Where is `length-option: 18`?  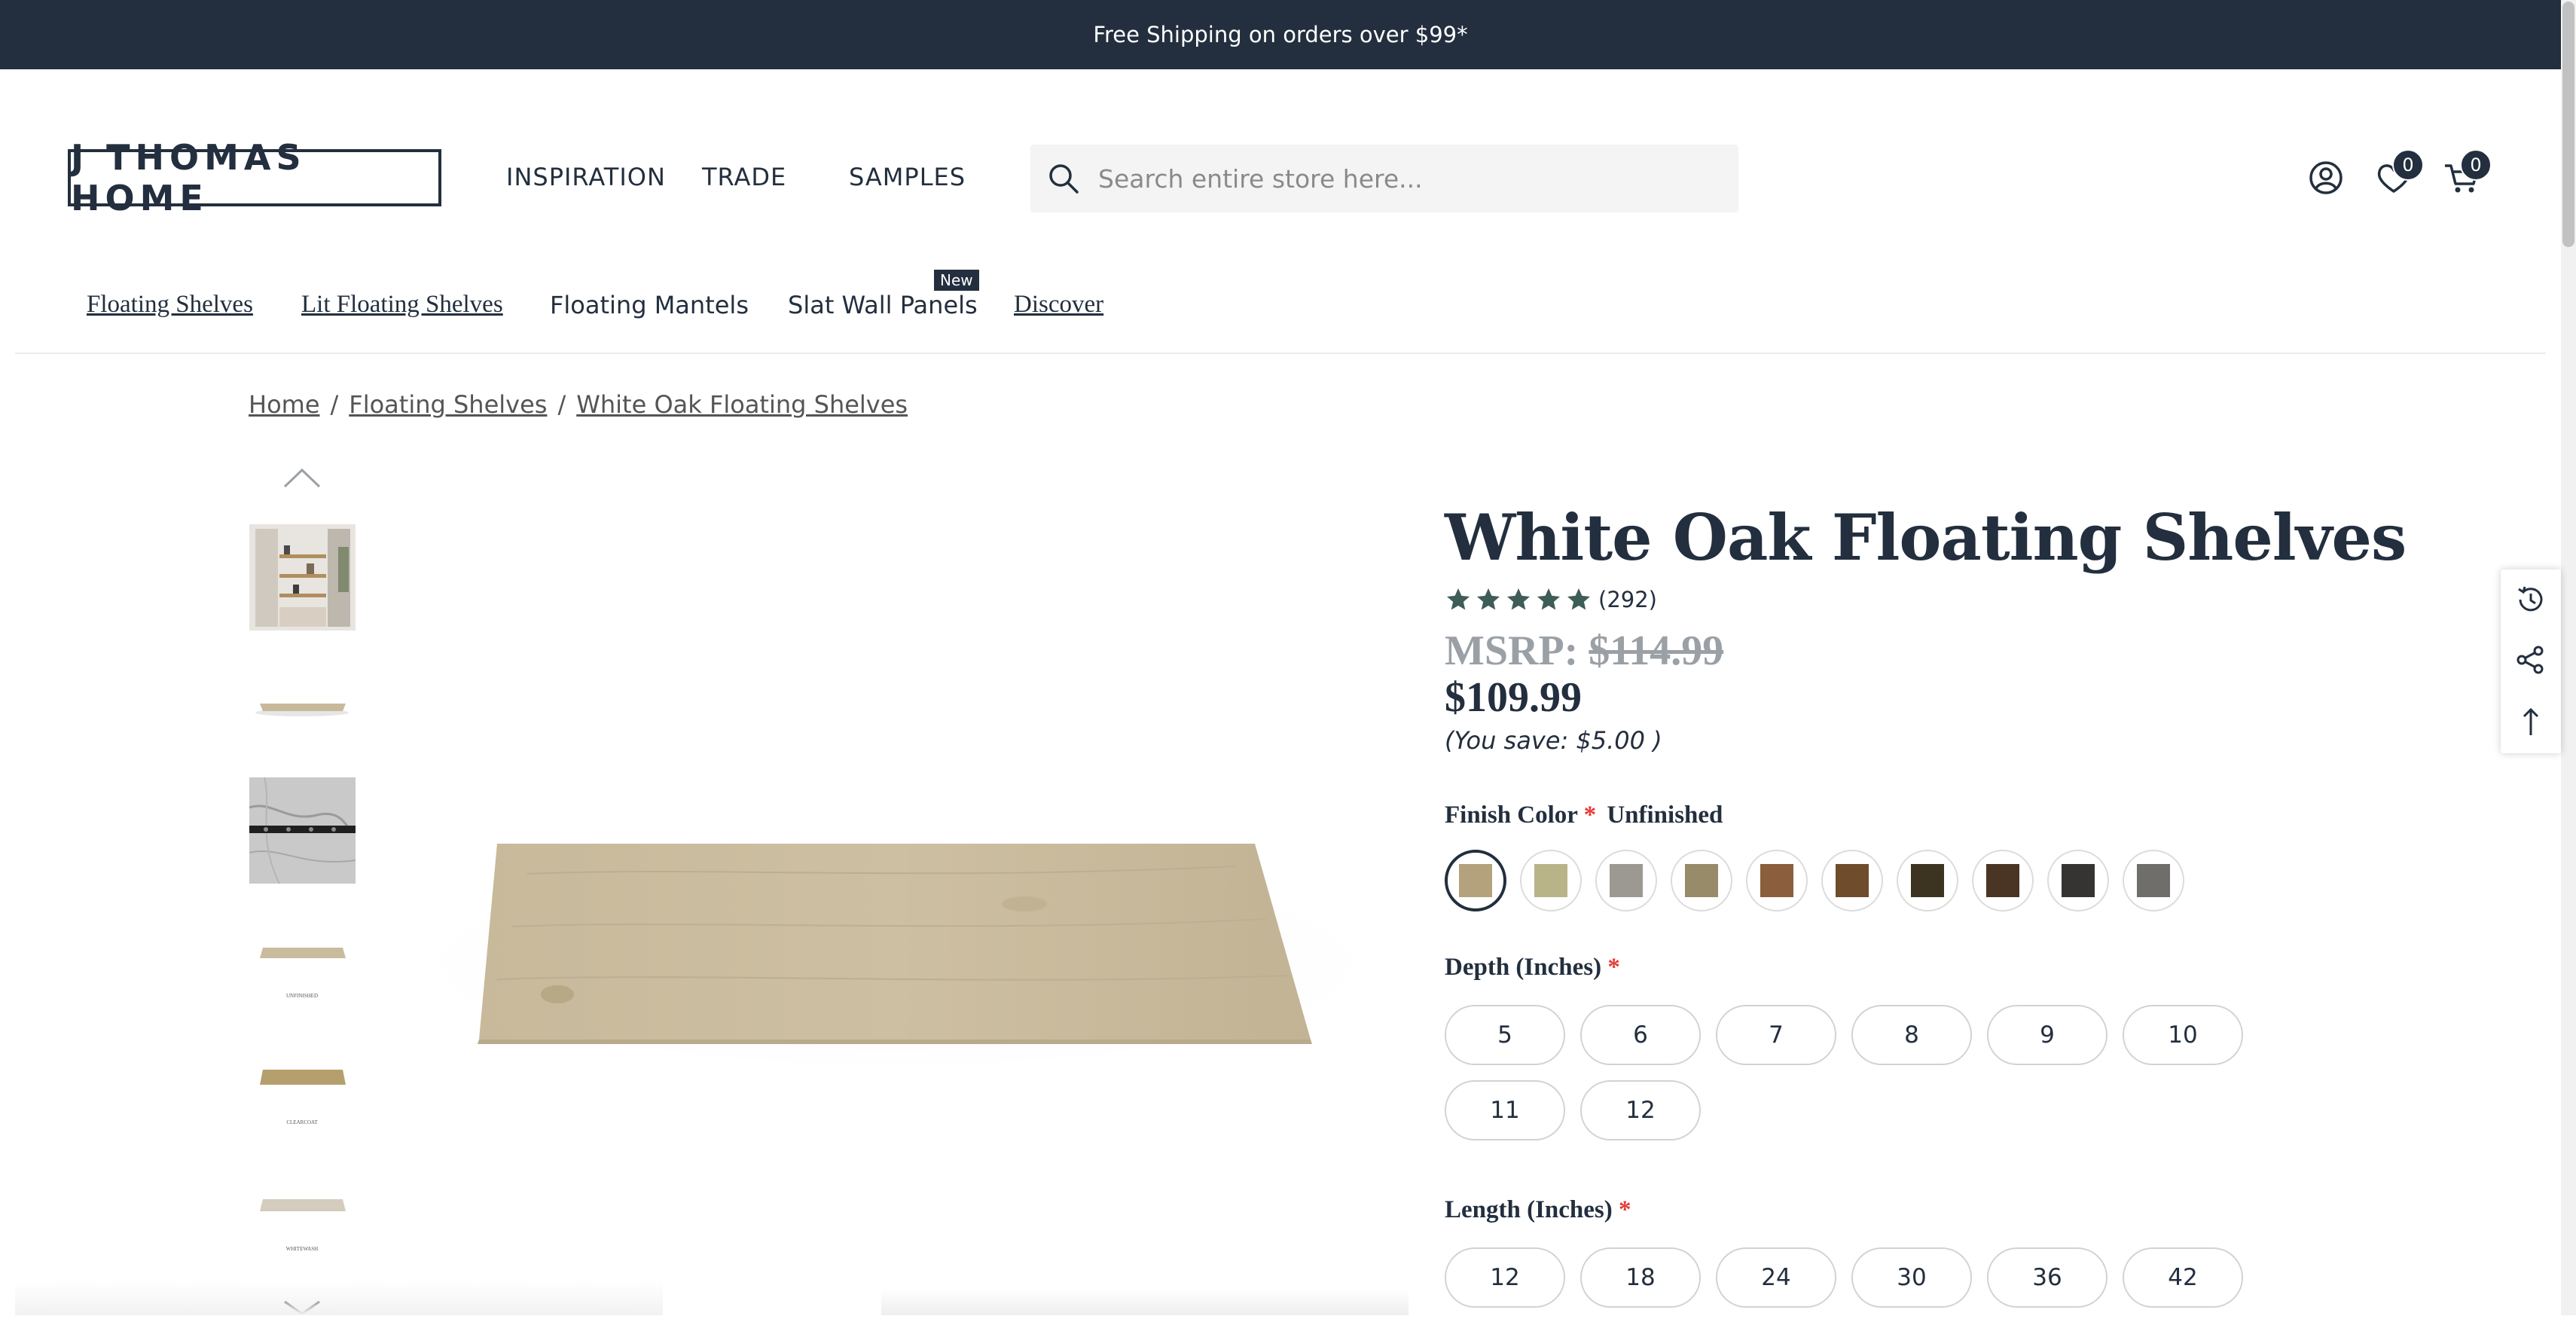 length-option: 18 is located at coordinates (1641, 1277).